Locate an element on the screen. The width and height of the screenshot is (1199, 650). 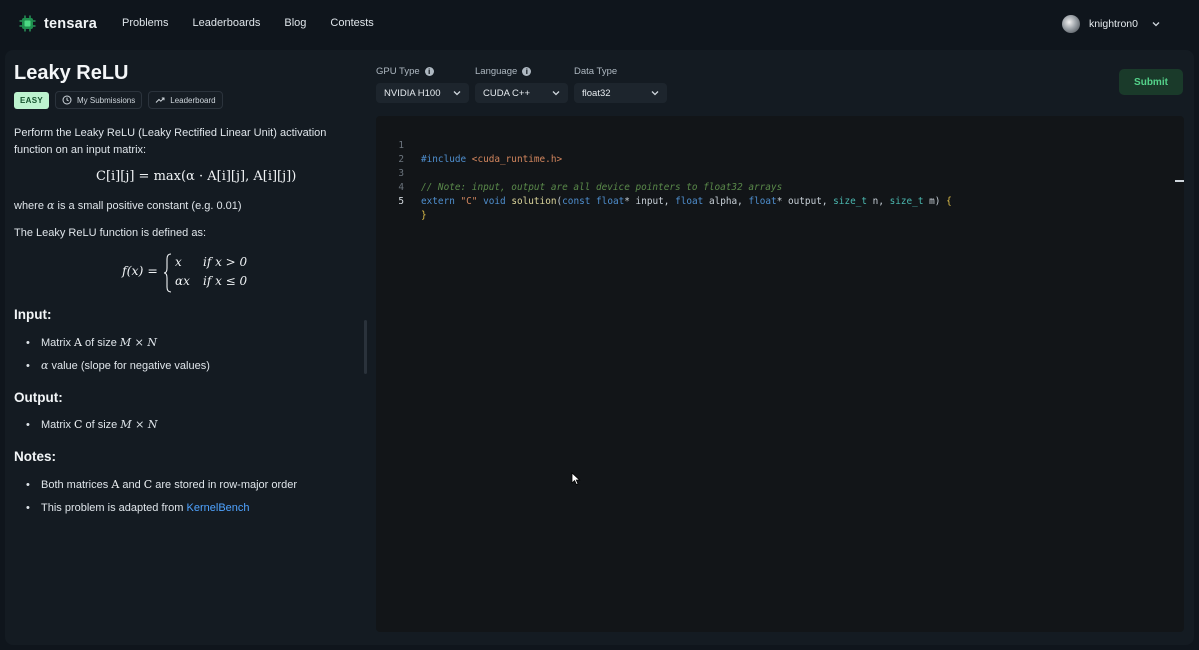
language-label: Language i is located at coordinates (503, 71).